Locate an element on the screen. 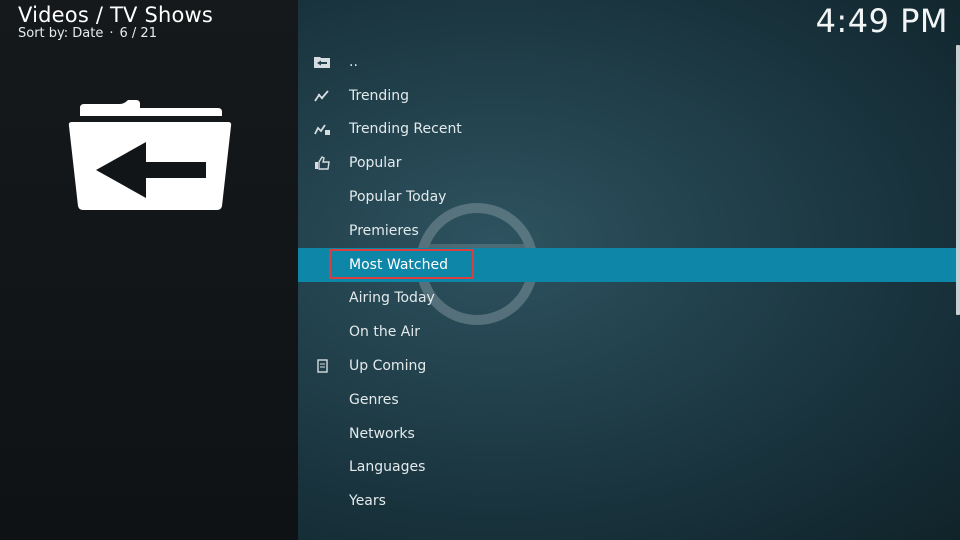 This screenshot has height=540, width=960. list-item-languages: Languages is located at coordinates (627, 468).